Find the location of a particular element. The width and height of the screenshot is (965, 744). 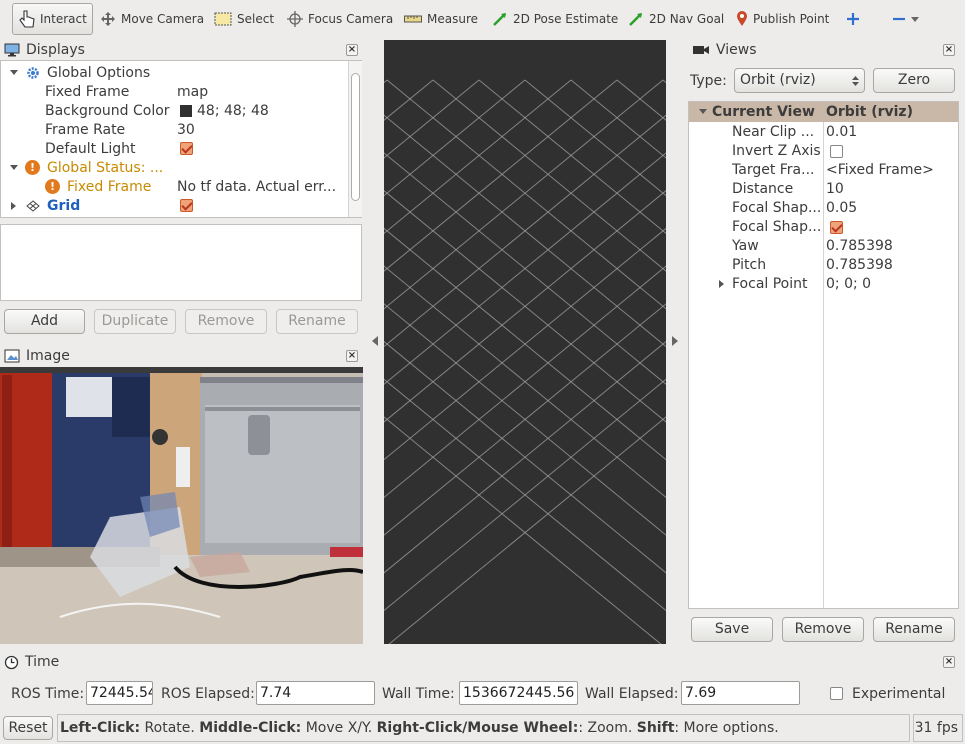

save-view-button: Save is located at coordinates (732, 629).